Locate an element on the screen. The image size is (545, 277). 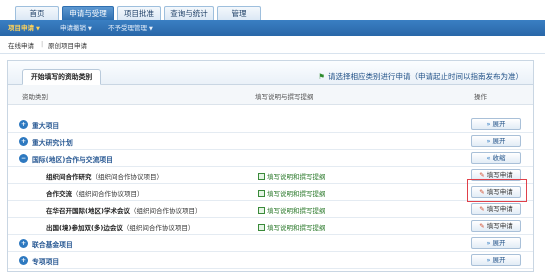
panel-header: 开始填写的资助类别 ⚑ 请选择相应类别进行申请（申请起止时间以指南发布为准） is located at coordinates (270, 73).